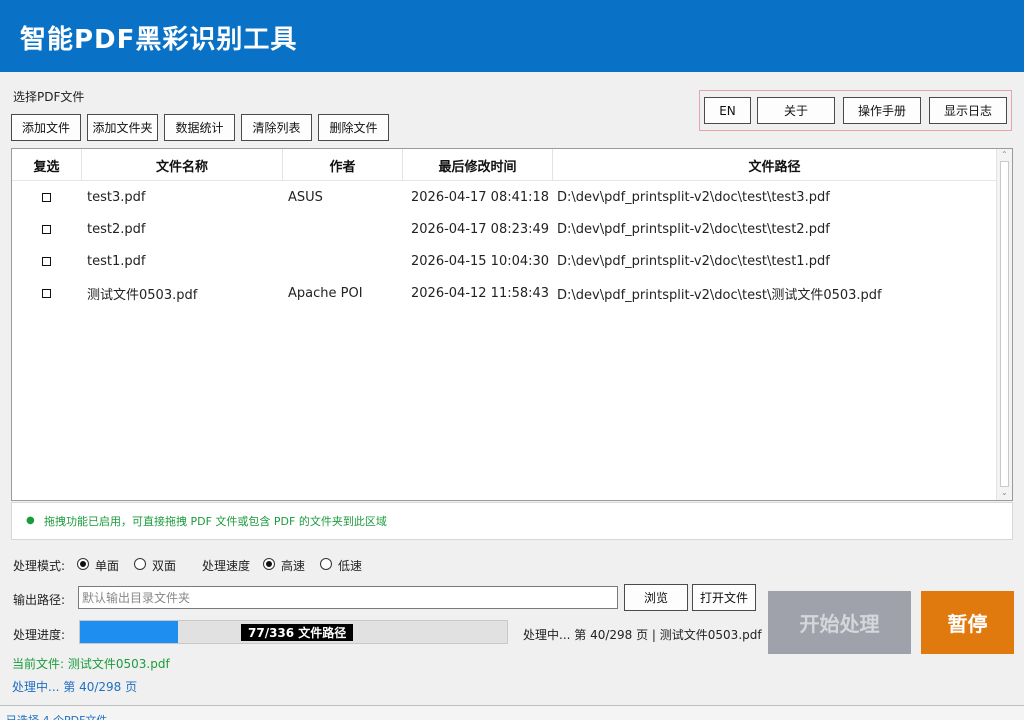  I want to click on progress-status: 处理中... 第 40/298 页 | 测试文件0503.pdf, so click(642, 635).